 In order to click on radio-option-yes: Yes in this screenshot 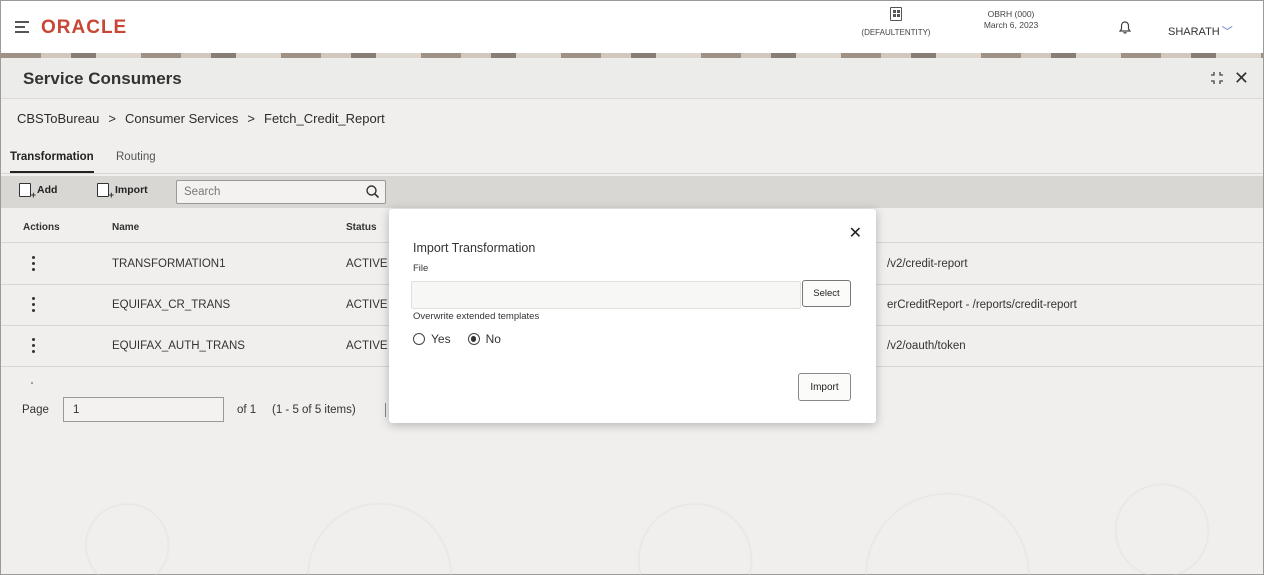, I will do `click(432, 339)`.